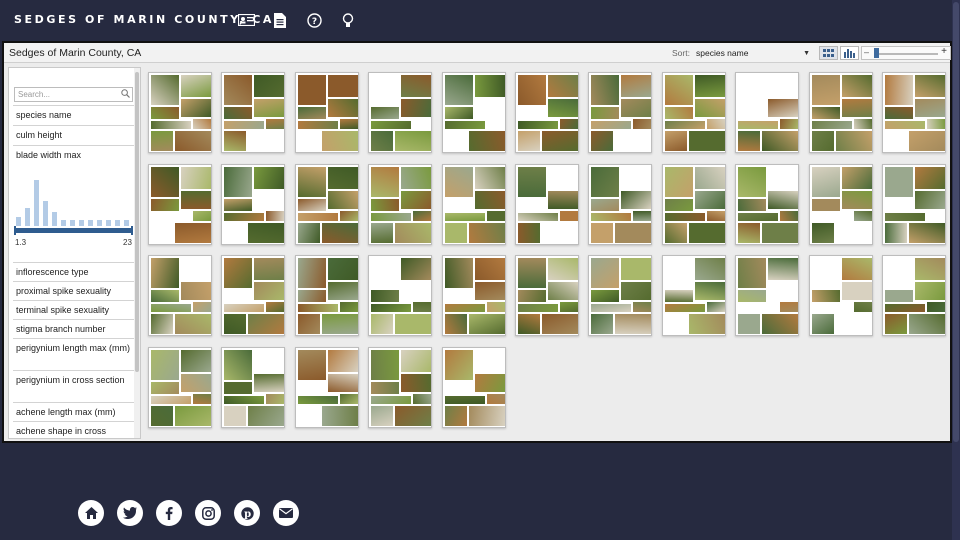 Image resolution: width=960 pixels, height=540 pixels. Describe the element at coordinates (169, 513) in the screenshot. I see `facebook-icon` at that location.